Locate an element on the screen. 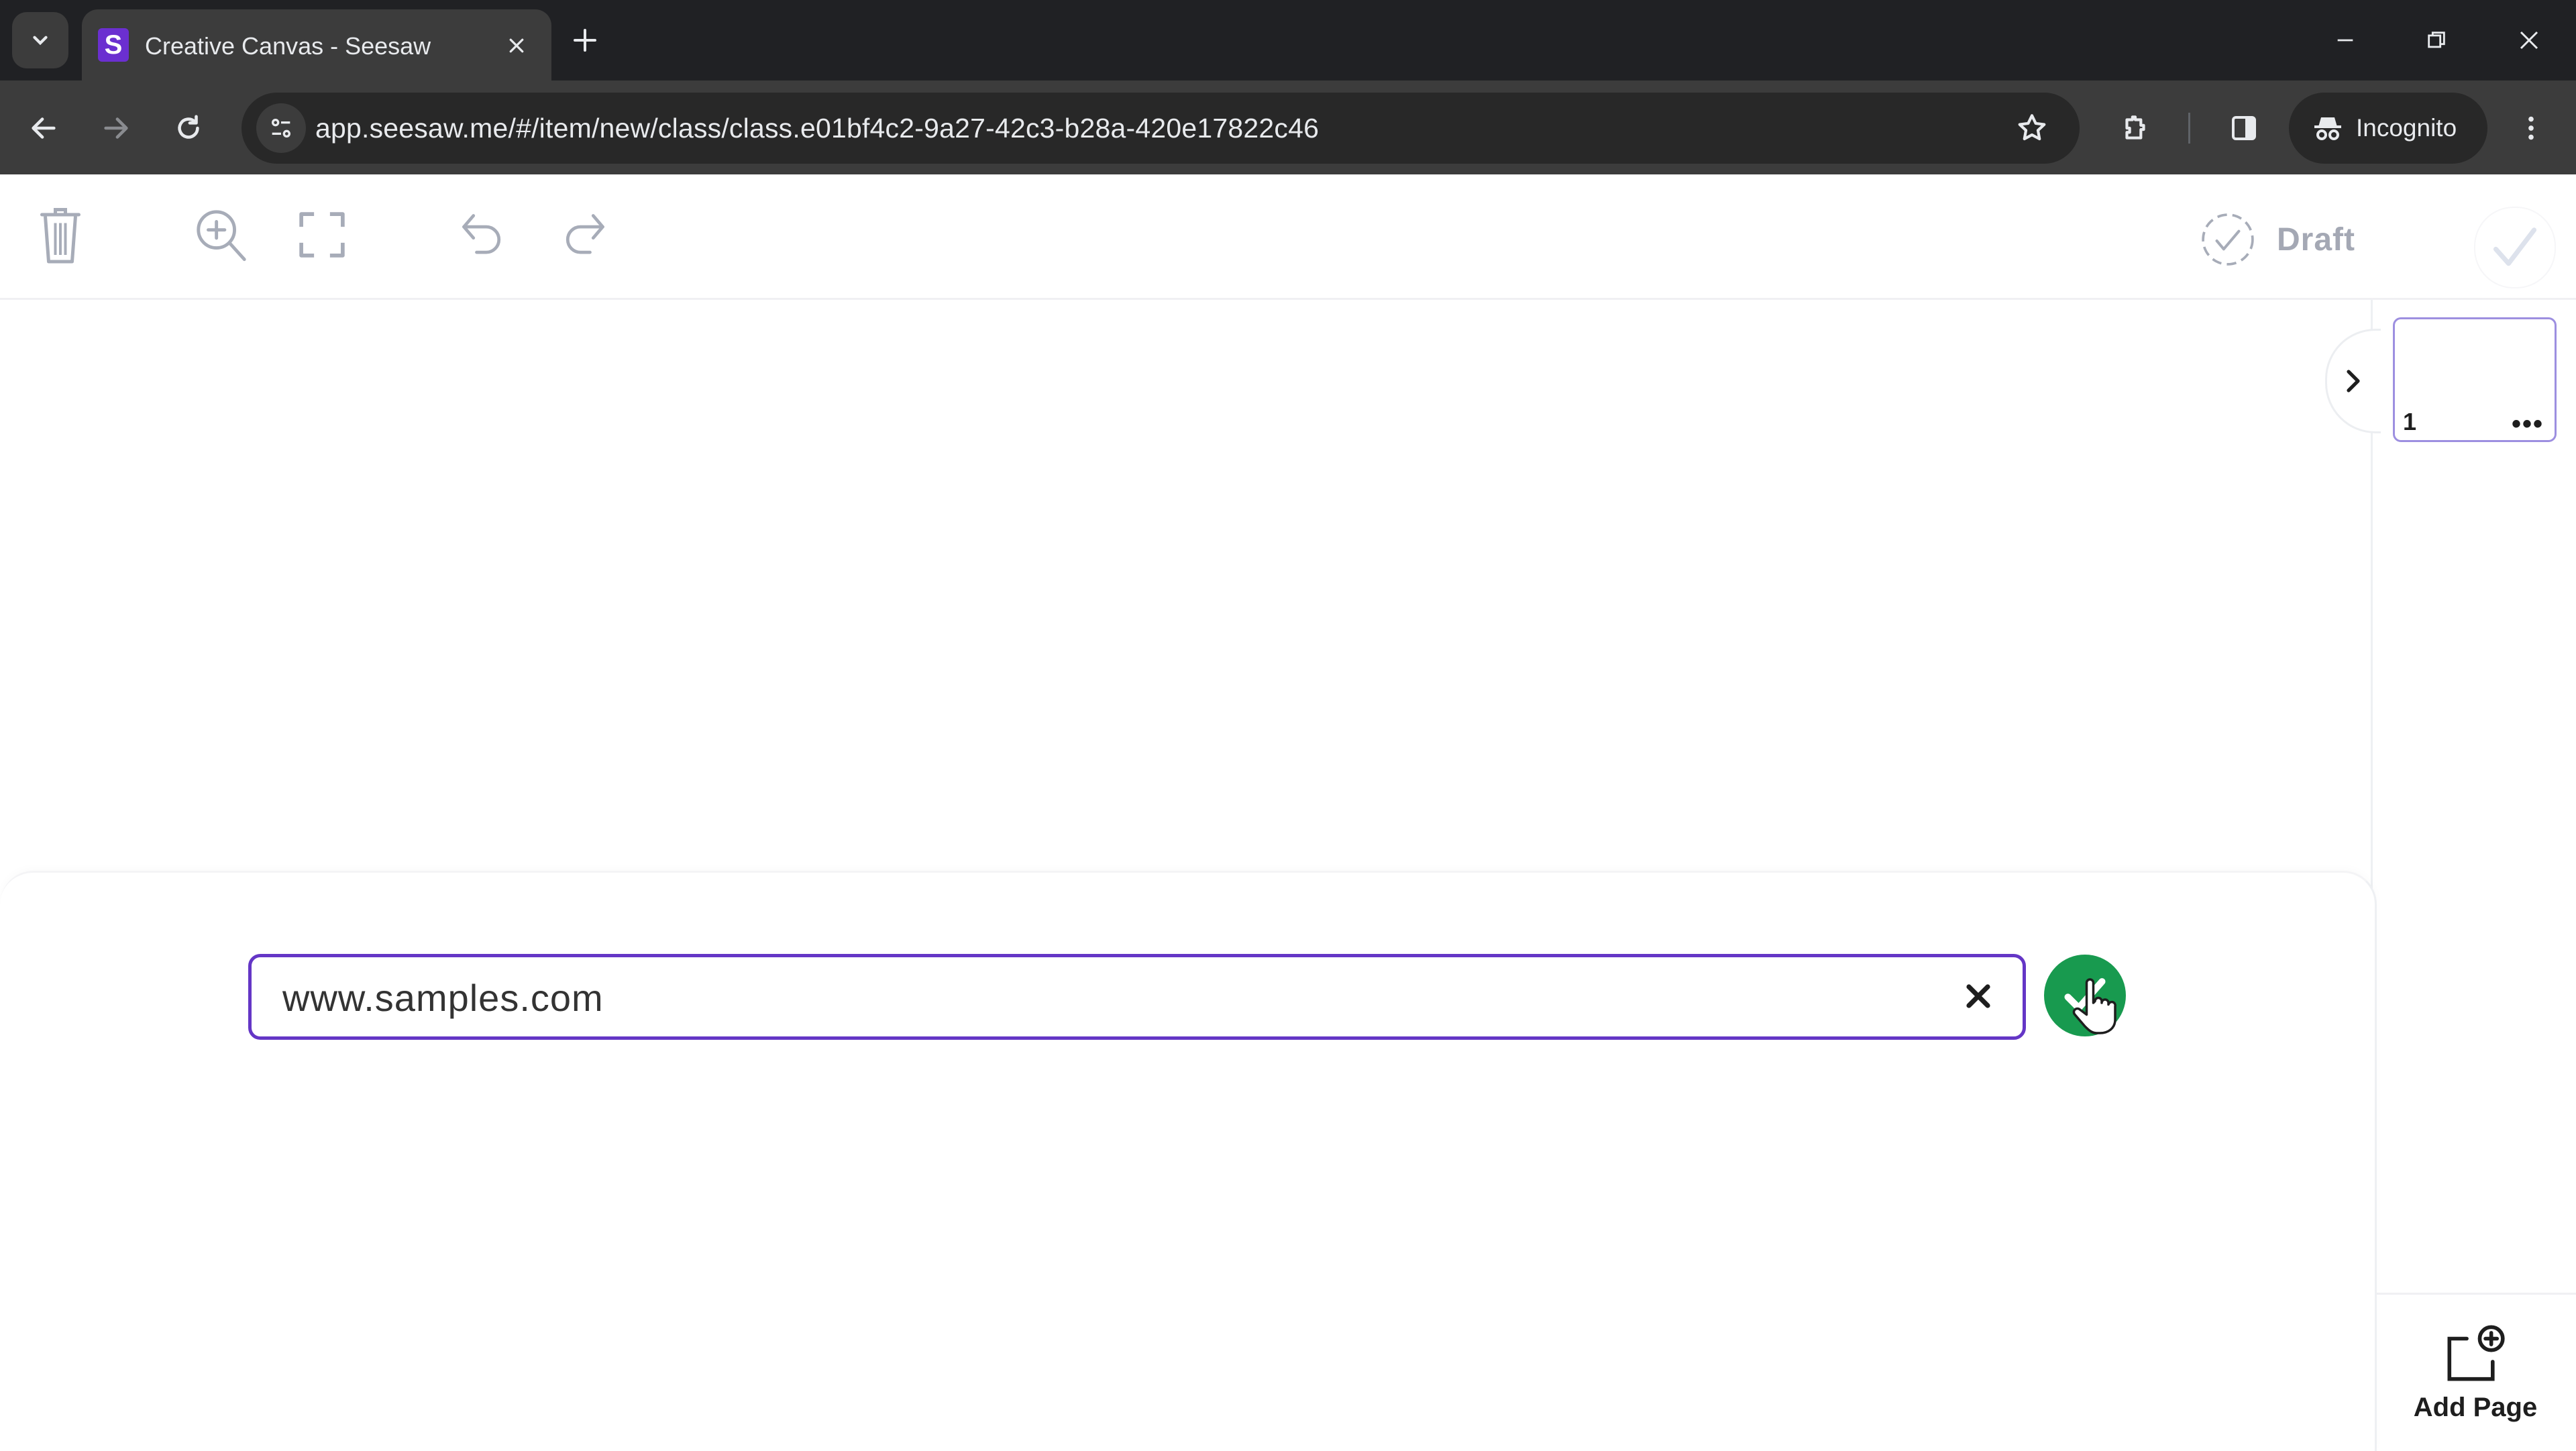  back-icon is located at coordinates (44, 128).